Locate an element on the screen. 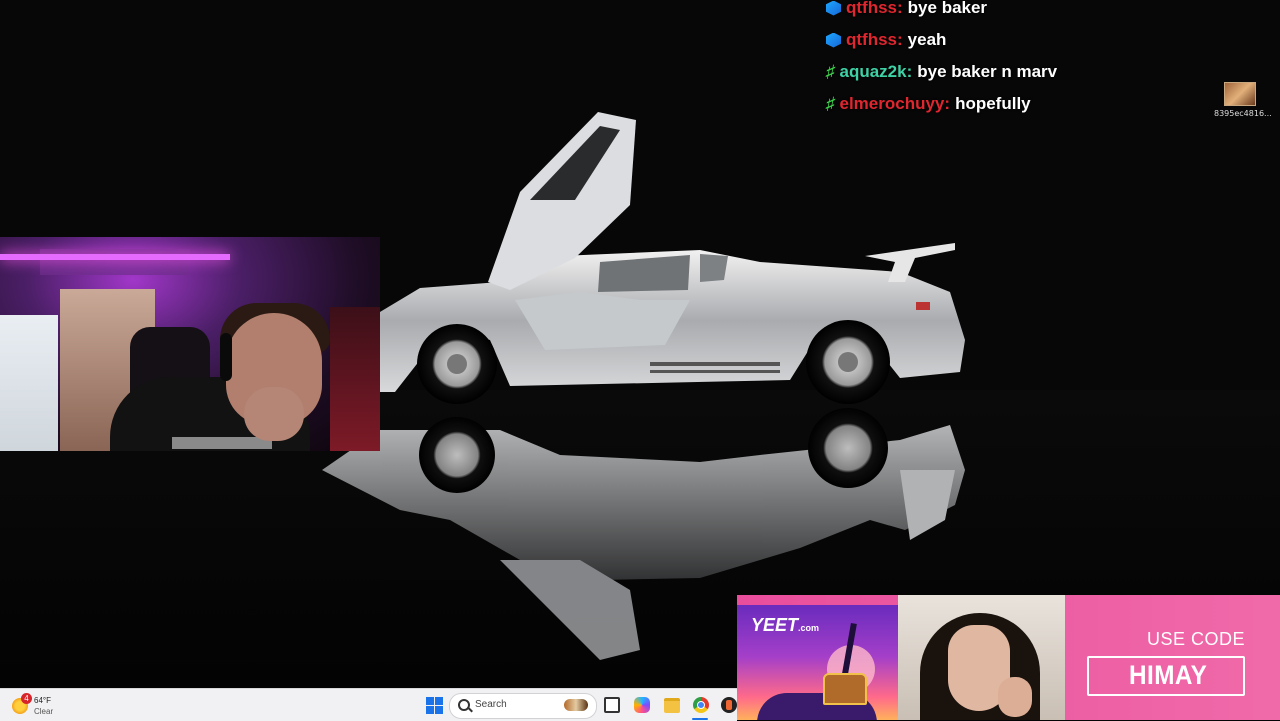 The image size is (1280, 721). promo-code: HIMAY is located at coordinates (1168, 675).